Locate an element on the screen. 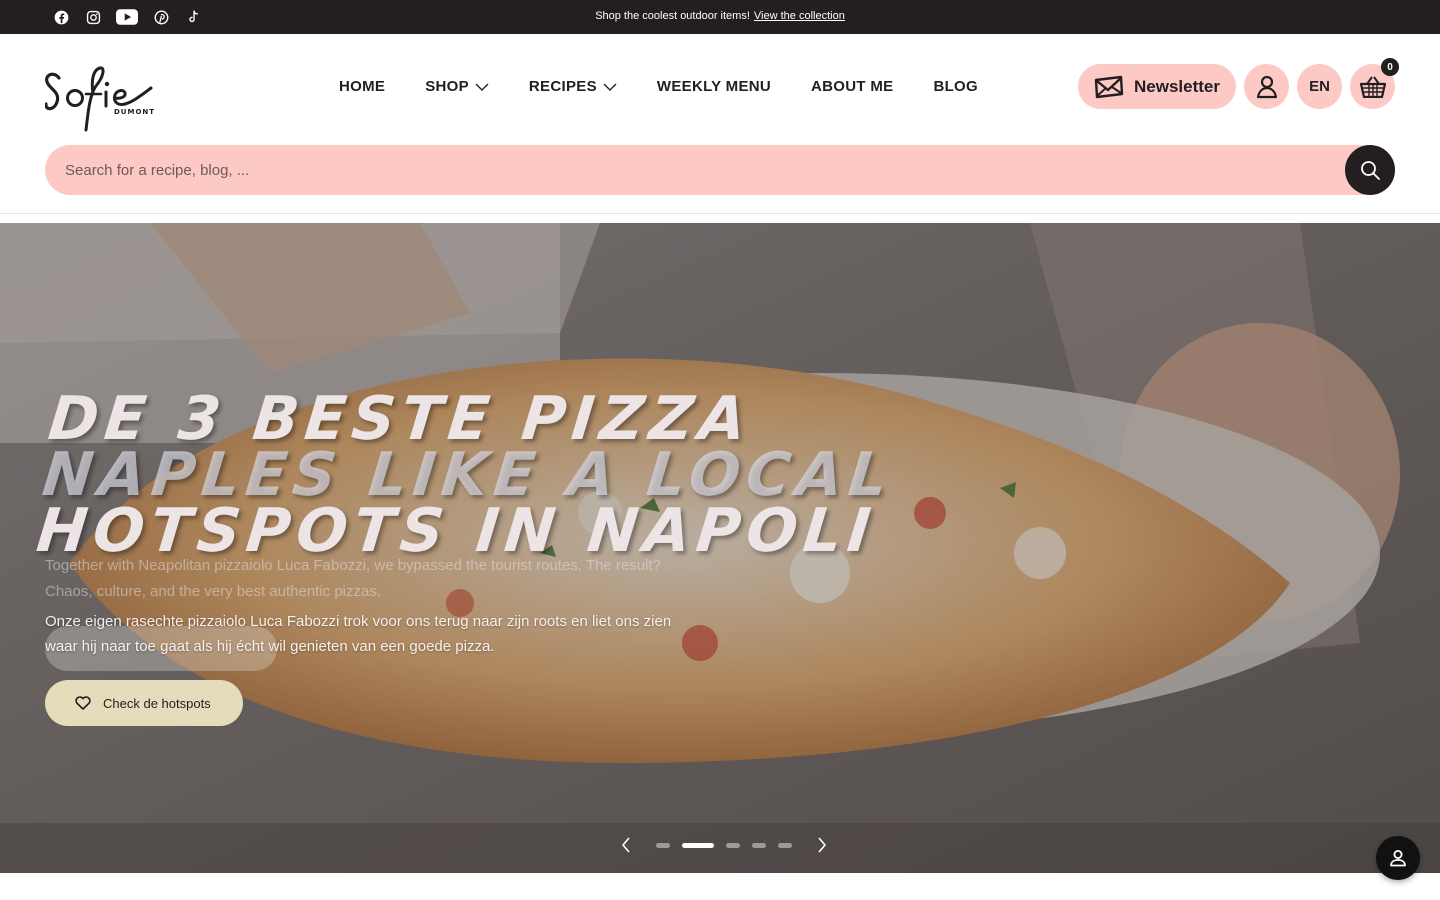 Image resolution: width=1440 pixels, height=900 pixels. search-input is located at coordinates (695, 170).